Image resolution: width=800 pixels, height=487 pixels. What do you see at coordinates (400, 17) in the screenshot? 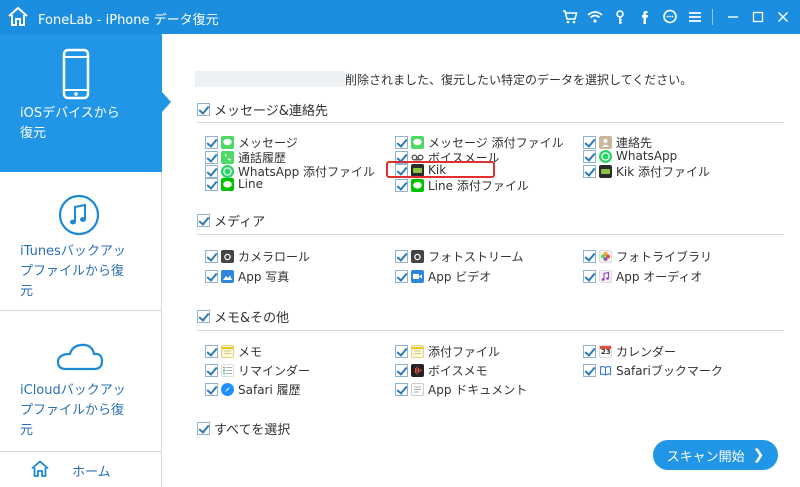
I see `title-bar: FoneLab - iPhone データ復元` at bounding box center [400, 17].